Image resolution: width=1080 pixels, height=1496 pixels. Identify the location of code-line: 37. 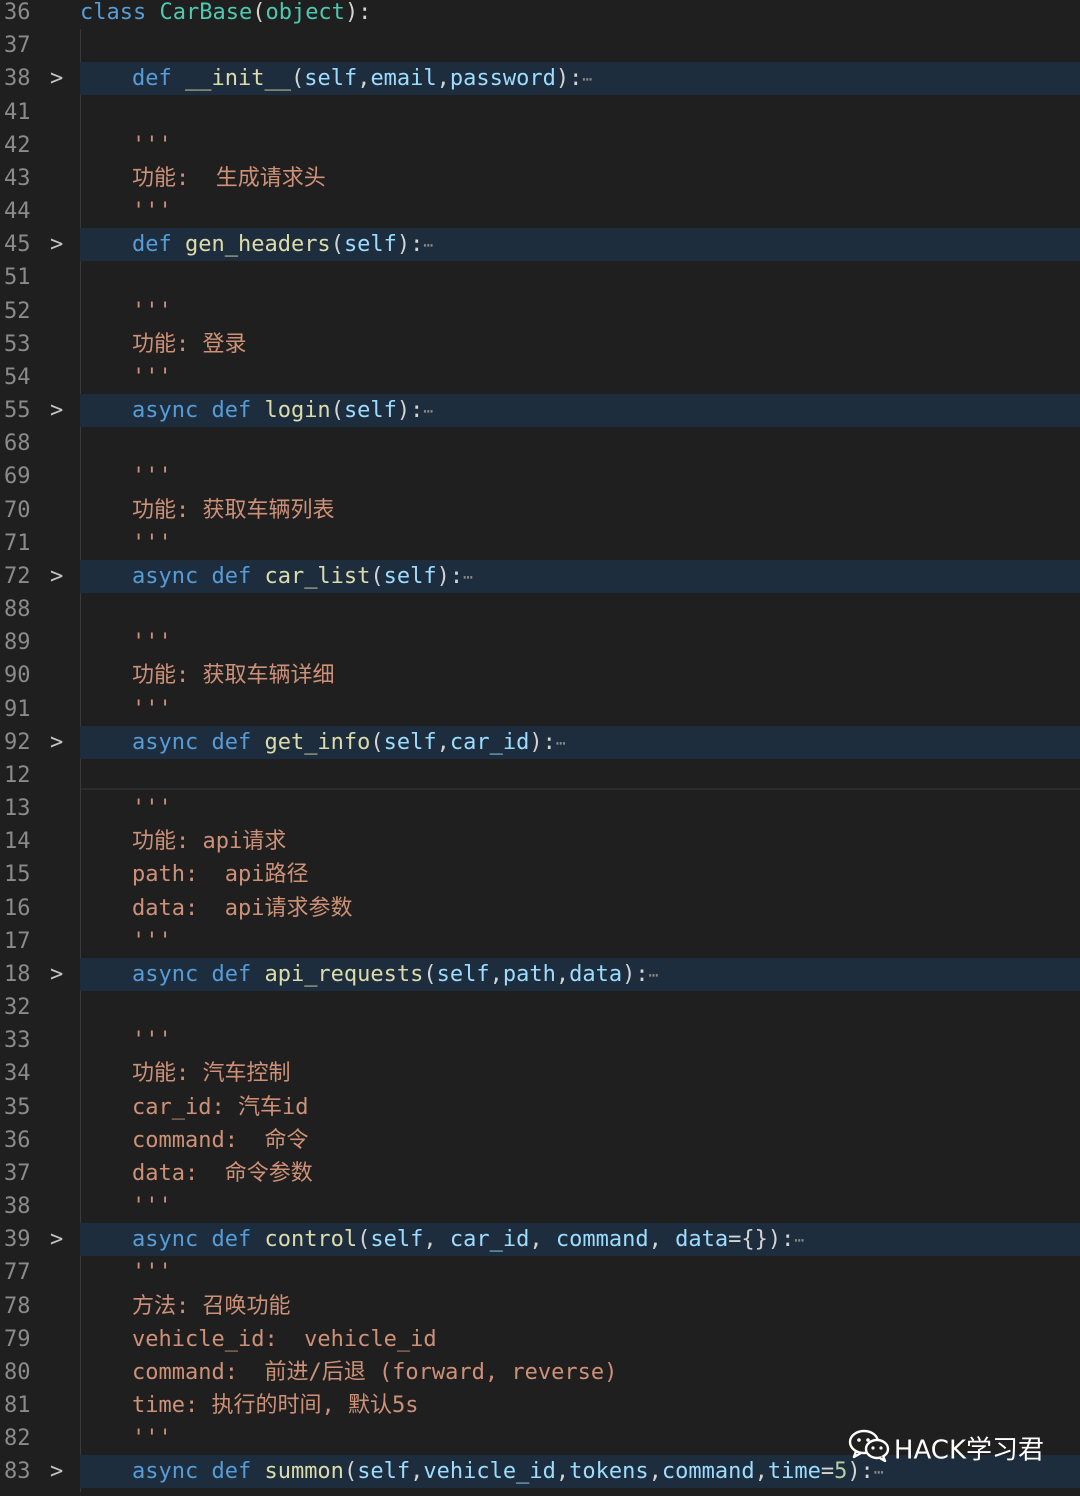
(540, 45).